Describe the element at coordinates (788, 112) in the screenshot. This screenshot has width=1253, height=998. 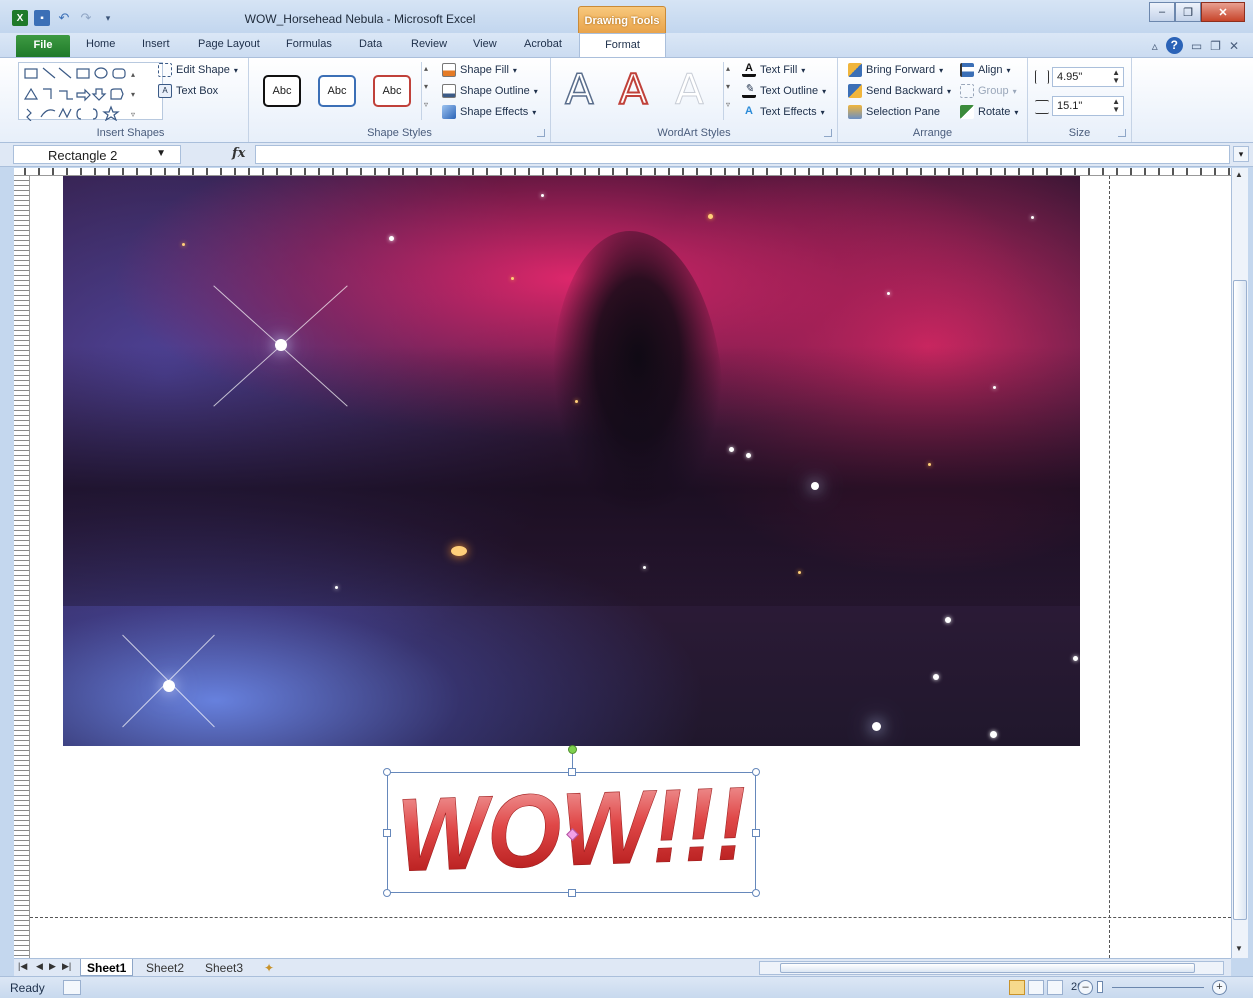
I see `text-effects-label: Text Effects` at that location.